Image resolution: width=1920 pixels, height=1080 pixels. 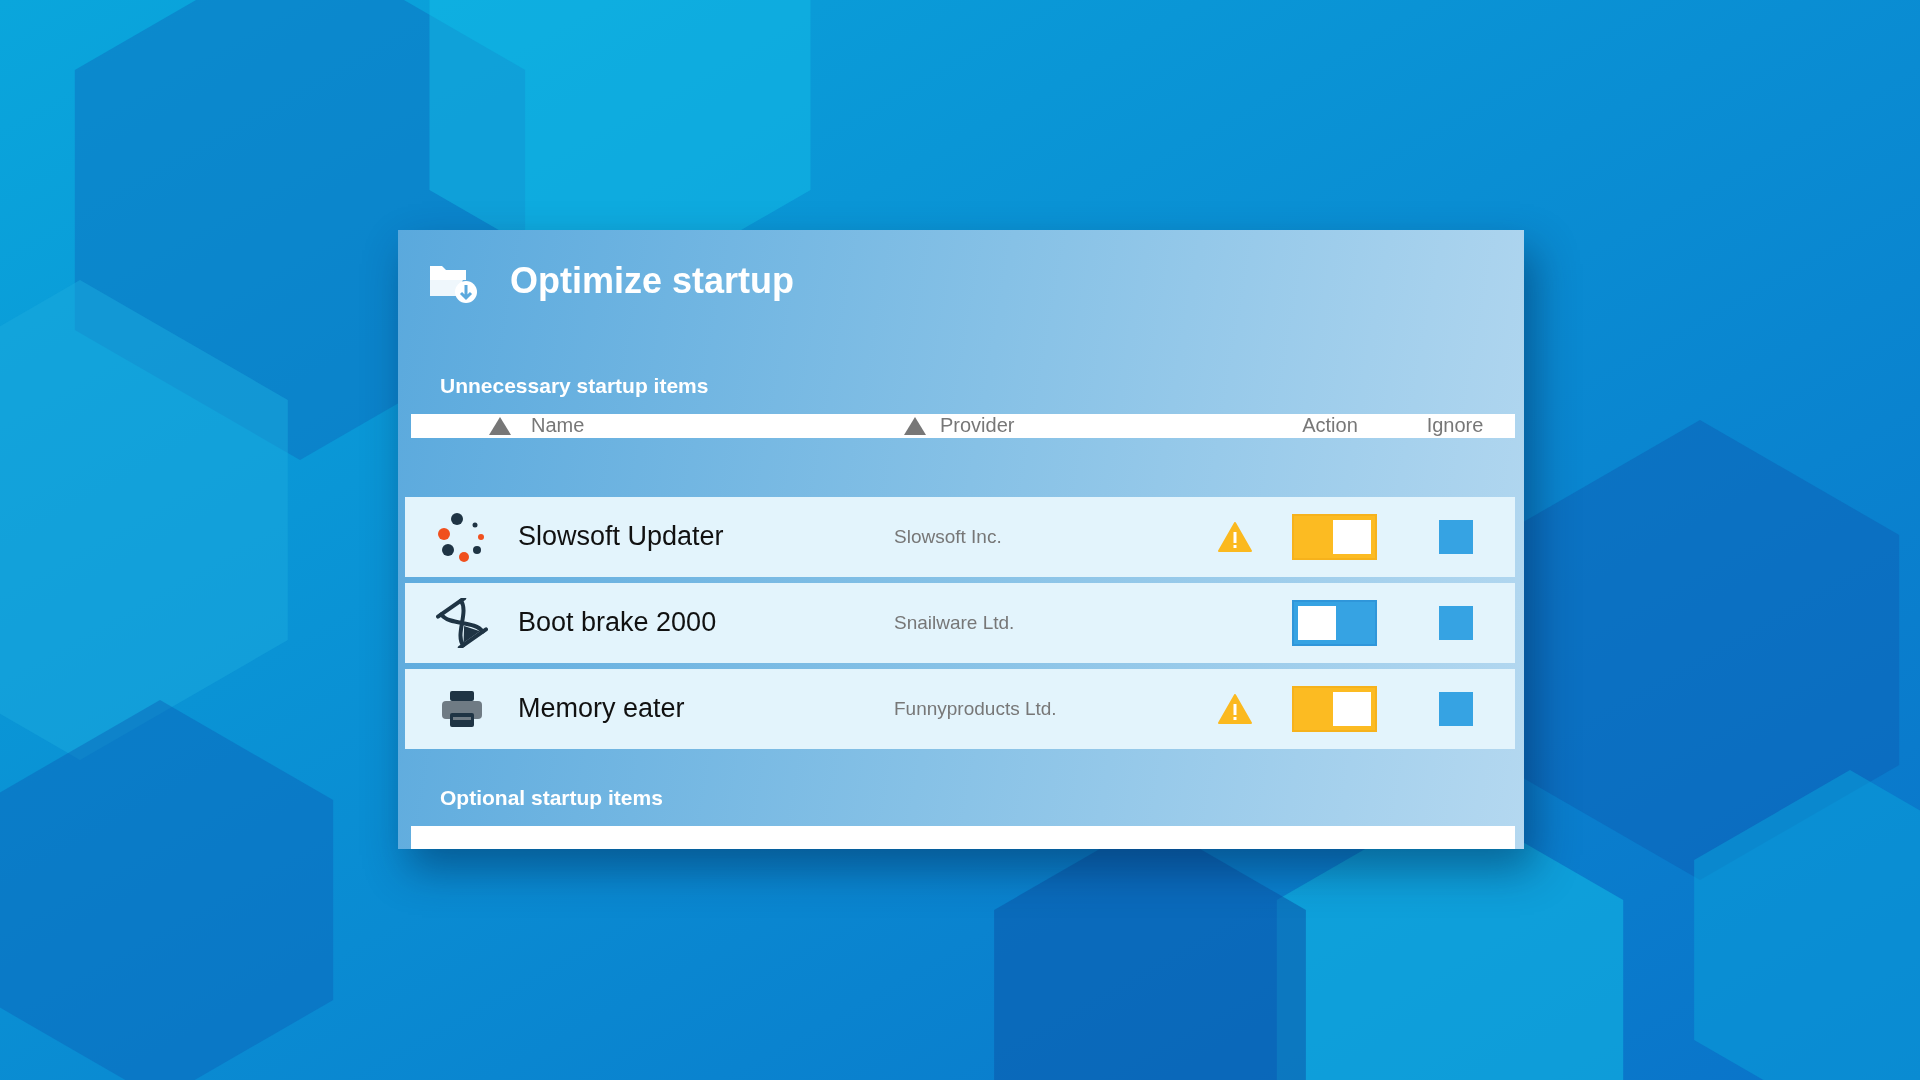 I want to click on column-header: Name, so click(x=558, y=426).